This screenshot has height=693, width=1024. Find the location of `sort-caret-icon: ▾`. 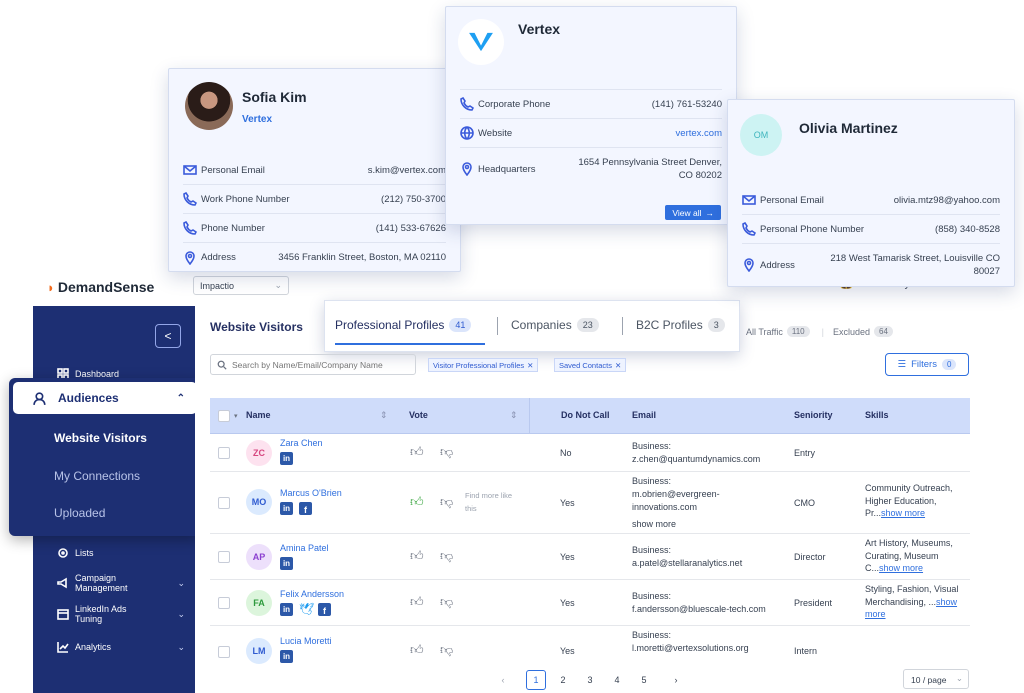

sort-caret-icon: ▾ is located at coordinates (236, 416).